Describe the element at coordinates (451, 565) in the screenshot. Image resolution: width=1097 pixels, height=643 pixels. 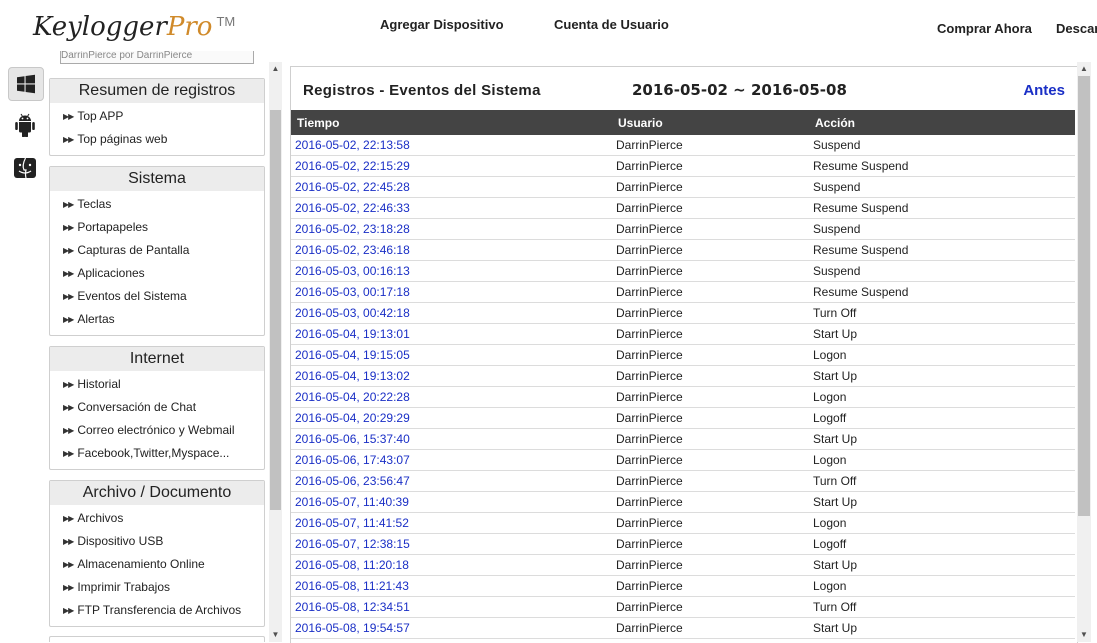
I see `cell-time: 2016-05-08, 11:20:18` at that location.